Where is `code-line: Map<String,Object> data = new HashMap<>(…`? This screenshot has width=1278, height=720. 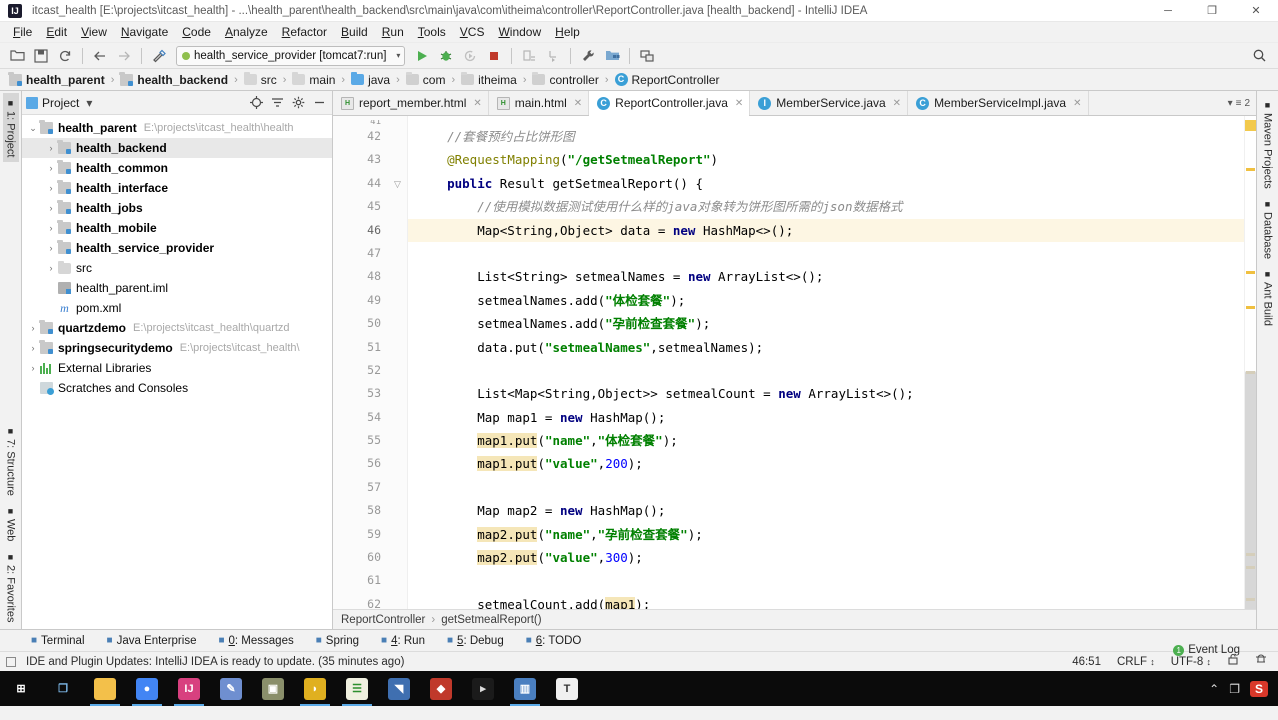
code-line: Map<String,Object> data = new HashMap<>(… is located at coordinates (825, 230).